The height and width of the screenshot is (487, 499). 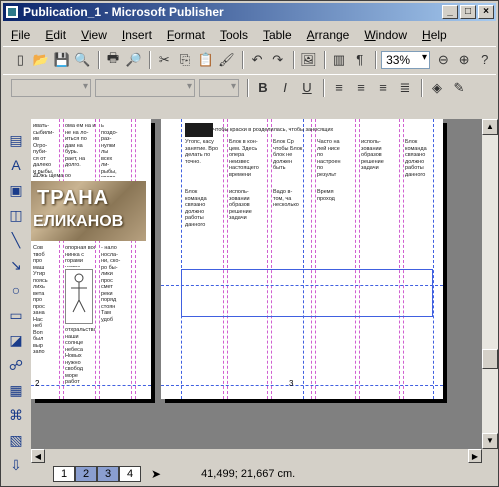 What do you see at coordinates (145, 87) in the screenshot?
I see `font-select` at bounding box center [145, 87].